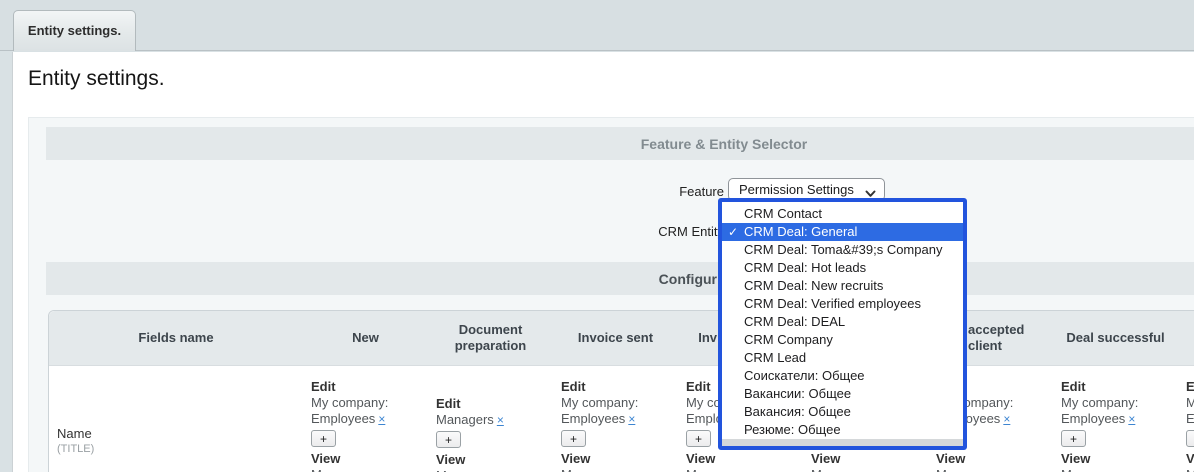  I want to click on permission-group: Edit Managers ×, so click(492, 412).